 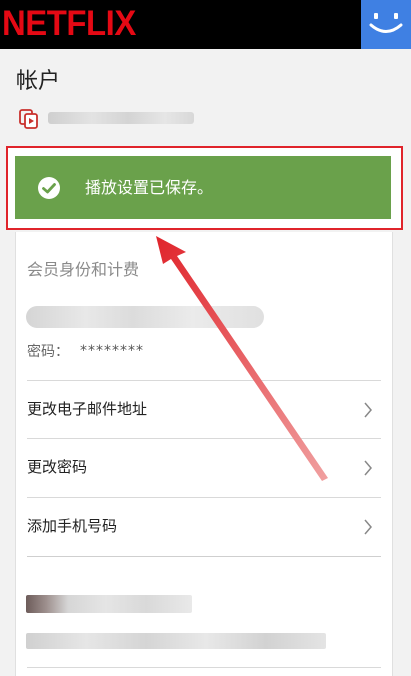 I want to click on success-toast: 播放设置已保存。, so click(x=203, y=187).